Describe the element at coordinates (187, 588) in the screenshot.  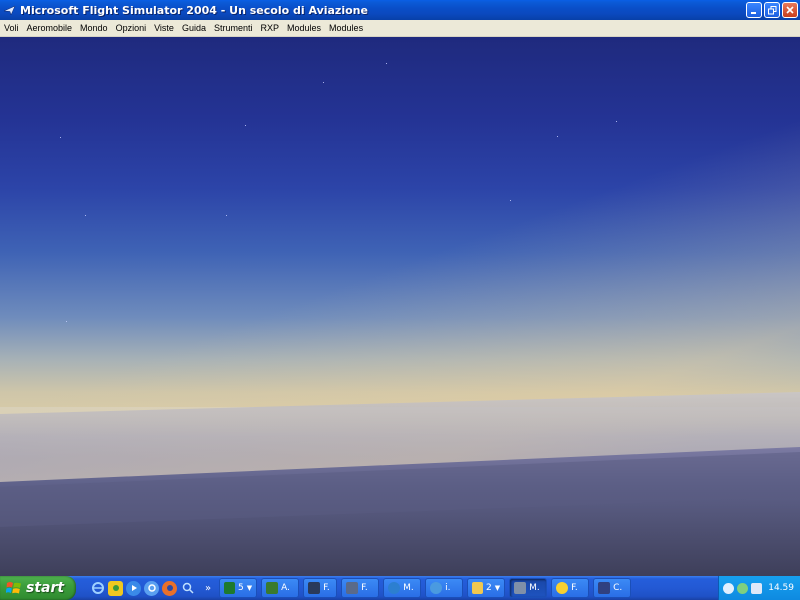
I see `search-icon` at that location.